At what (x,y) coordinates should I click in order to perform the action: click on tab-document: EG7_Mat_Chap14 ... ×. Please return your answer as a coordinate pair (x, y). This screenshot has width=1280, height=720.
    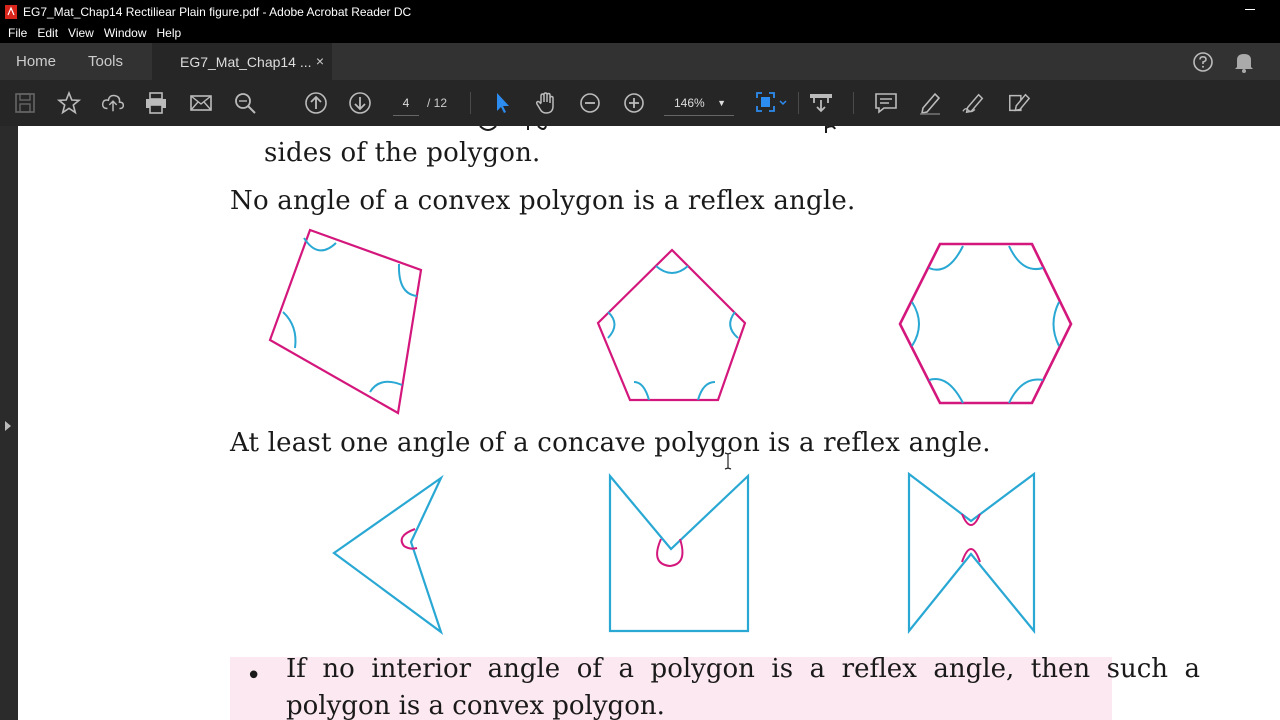
    Looking at the image, I should click on (242, 61).